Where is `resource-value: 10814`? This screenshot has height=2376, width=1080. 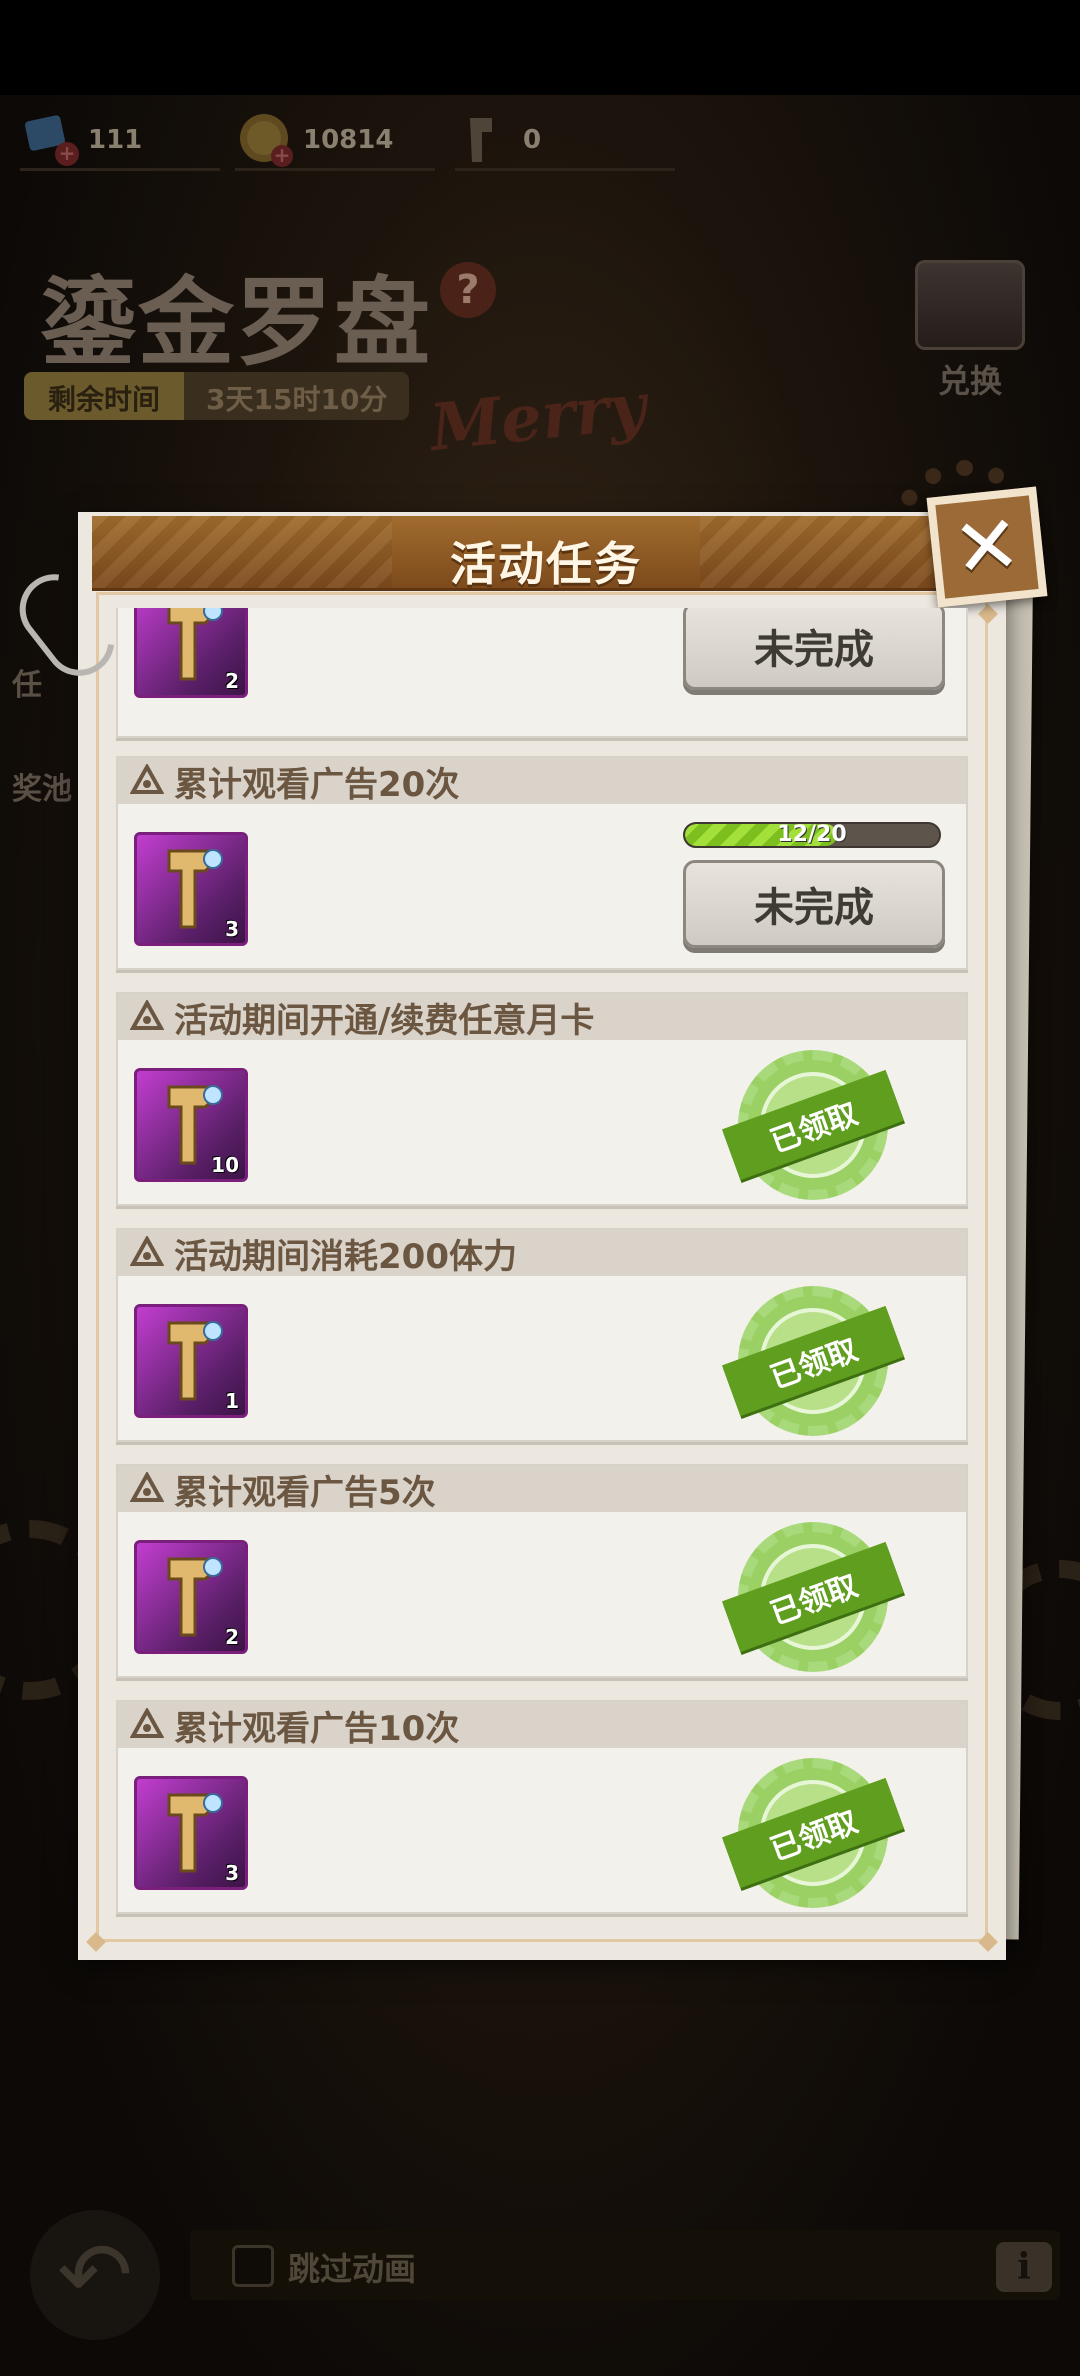 resource-value: 10814 is located at coordinates (348, 140).